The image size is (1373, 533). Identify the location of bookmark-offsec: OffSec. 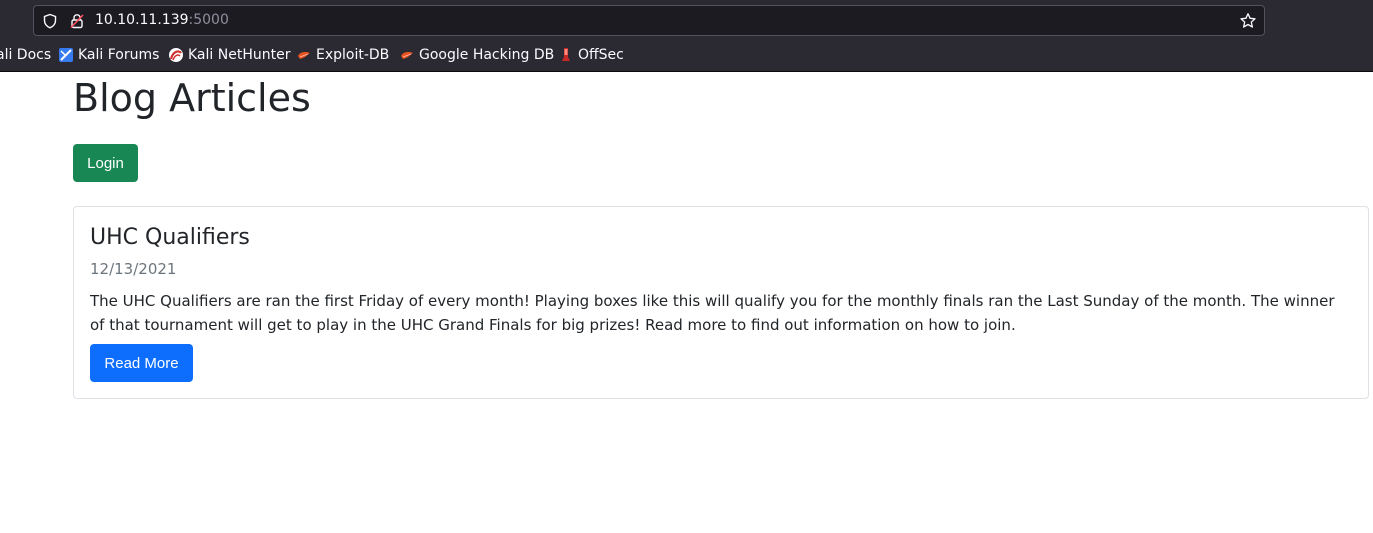
(591, 55).